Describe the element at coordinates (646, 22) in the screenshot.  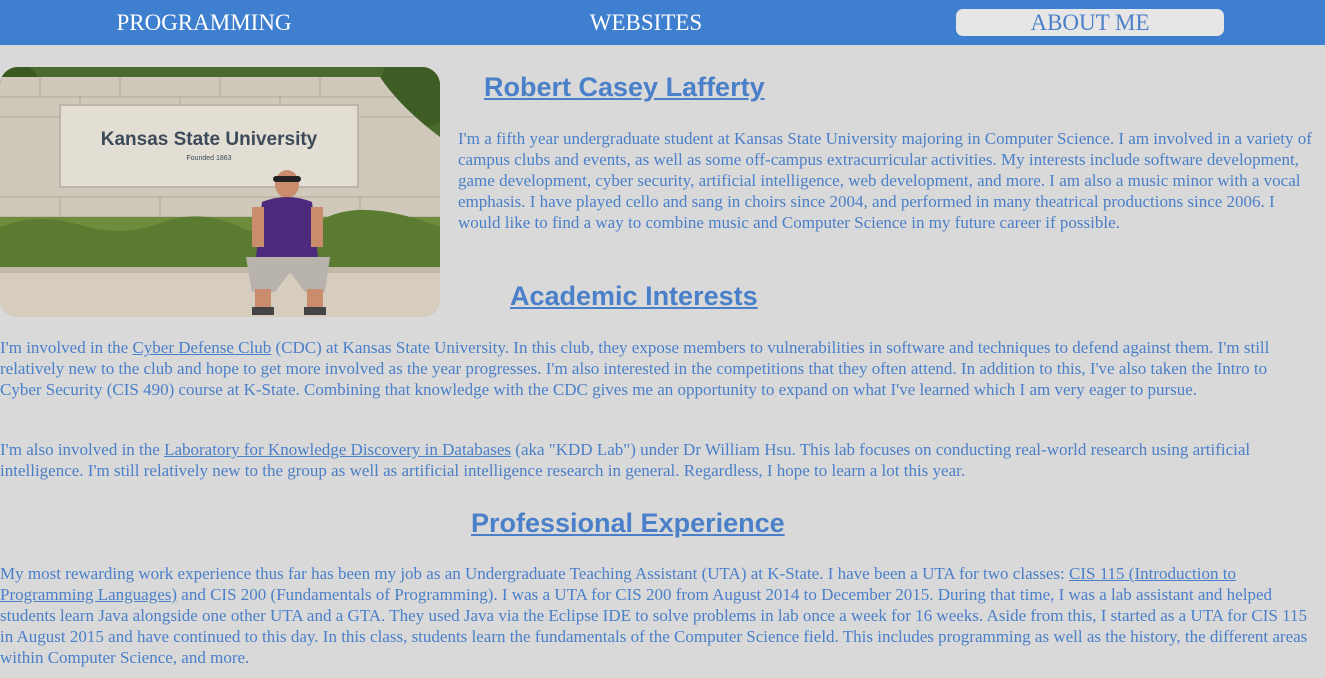
I see `nav-websites: WEBSITES` at that location.